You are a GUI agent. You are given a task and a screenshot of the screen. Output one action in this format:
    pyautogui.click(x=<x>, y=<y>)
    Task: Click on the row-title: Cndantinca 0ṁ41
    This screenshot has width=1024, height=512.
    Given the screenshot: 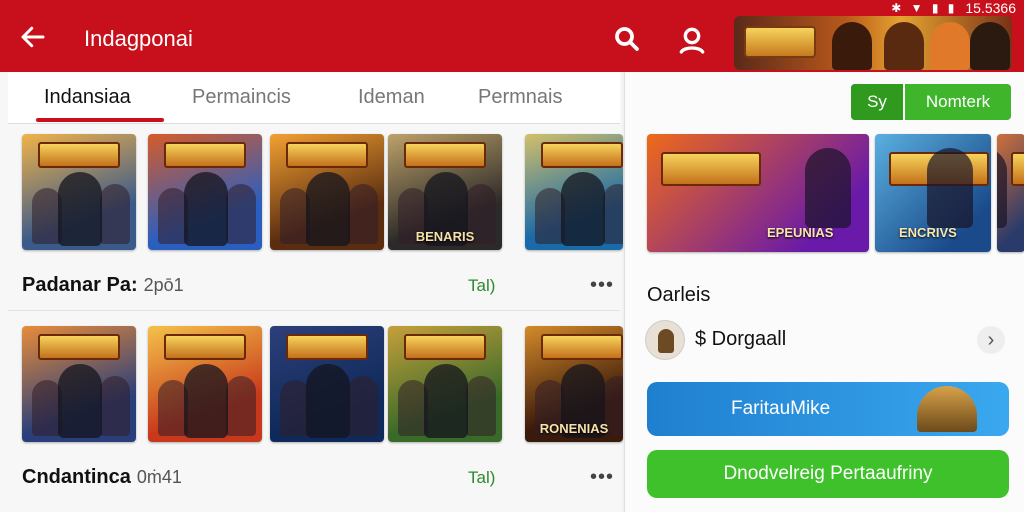 What is the action you would take?
    pyautogui.click(x=102, y=477)
    